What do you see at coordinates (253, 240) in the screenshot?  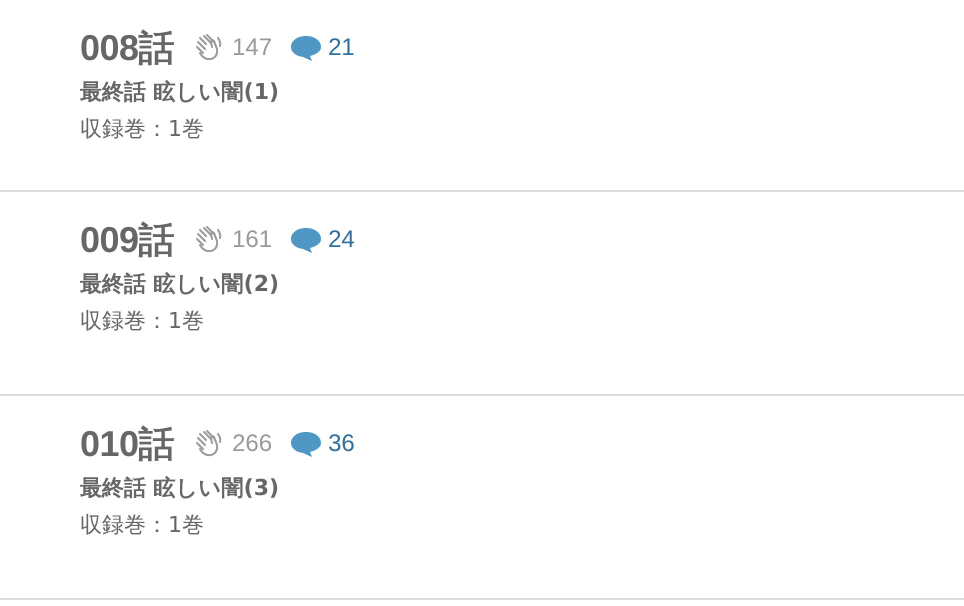 I see `clap-count: 161` at bounding box center [253, 240].